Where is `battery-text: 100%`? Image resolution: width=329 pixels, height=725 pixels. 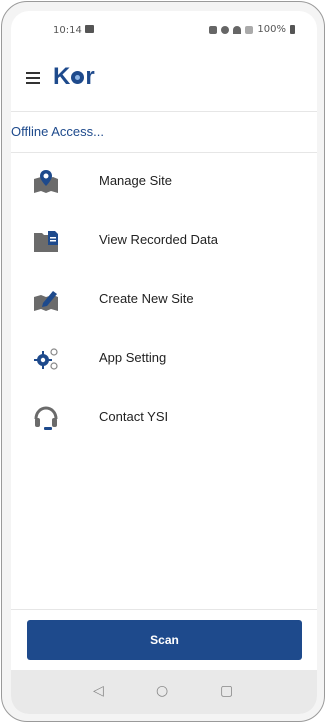 battery-text: 100% is located at coordinates (271, 29).